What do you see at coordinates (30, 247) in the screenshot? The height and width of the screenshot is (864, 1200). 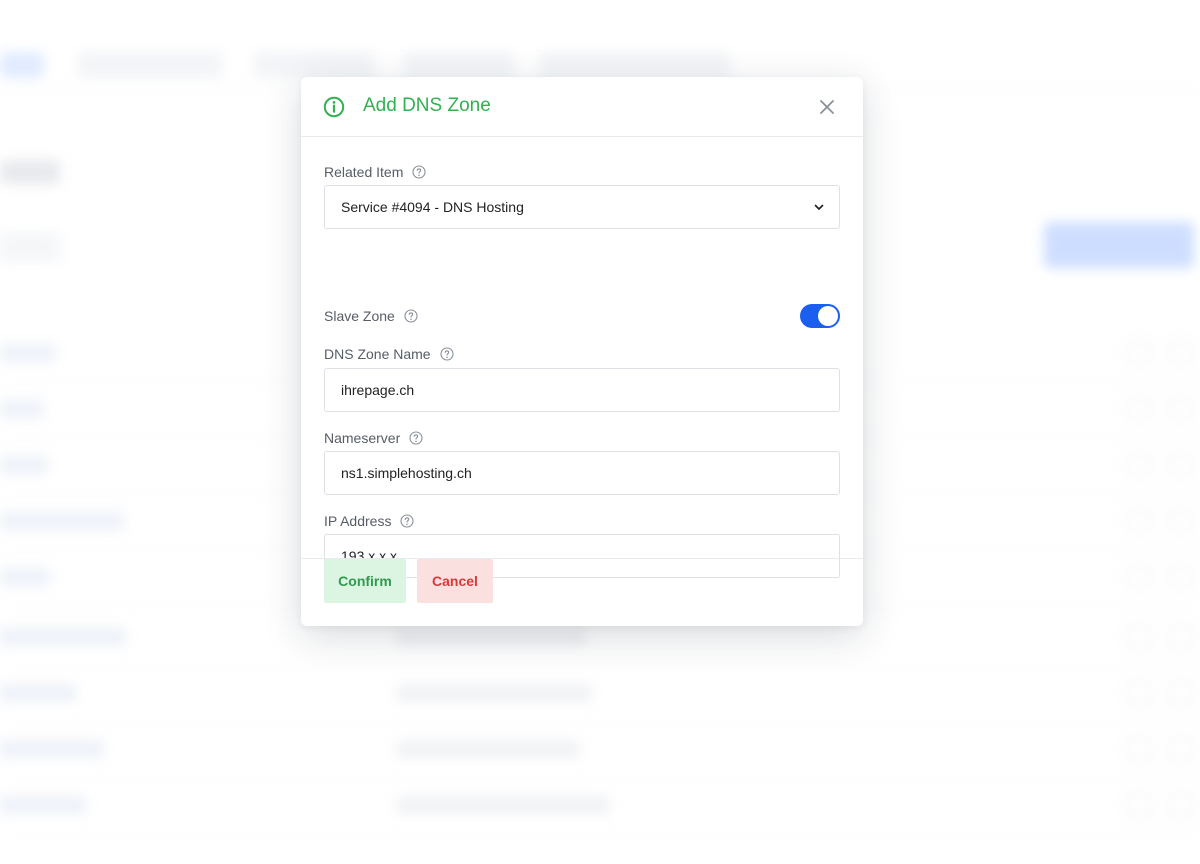 I see `background-search` at bounding box center [30, 247].